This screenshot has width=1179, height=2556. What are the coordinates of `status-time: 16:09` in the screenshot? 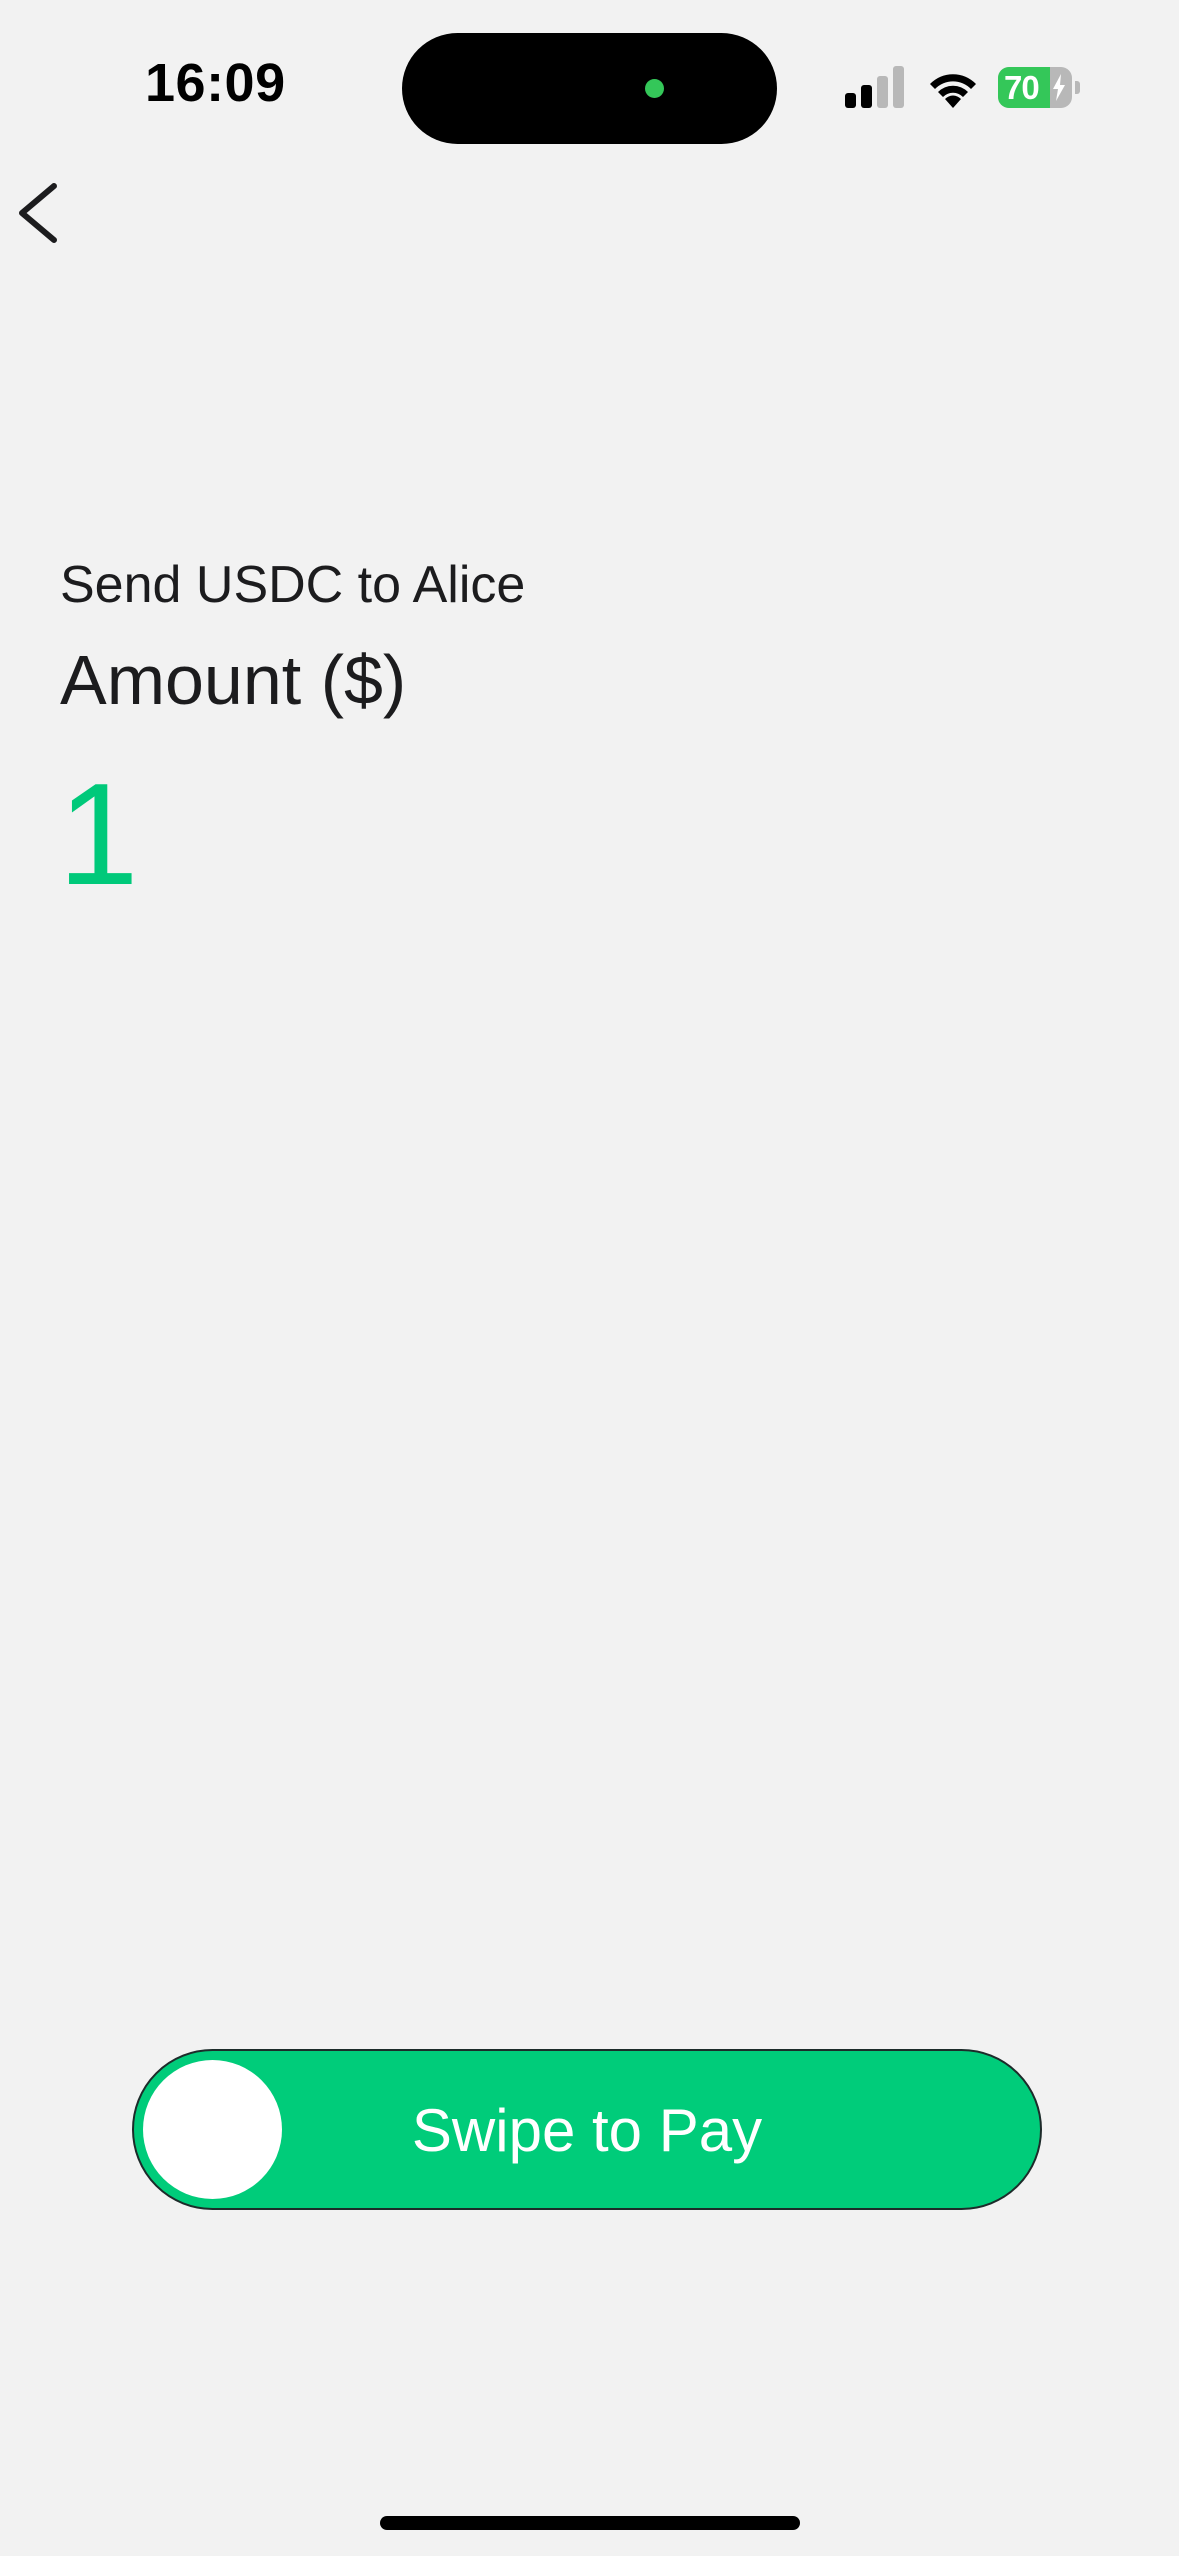 It's located at (215, 83).